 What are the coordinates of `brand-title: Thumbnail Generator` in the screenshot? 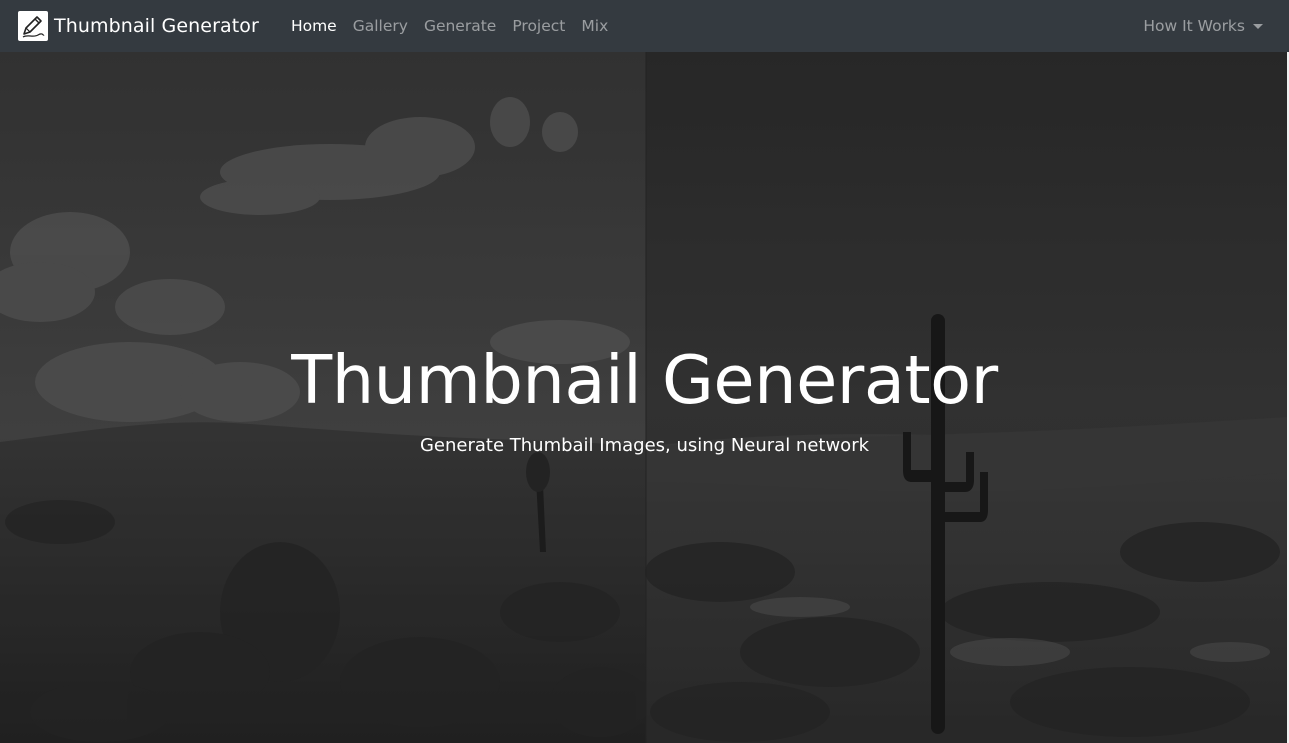 It's located at (156, 26).